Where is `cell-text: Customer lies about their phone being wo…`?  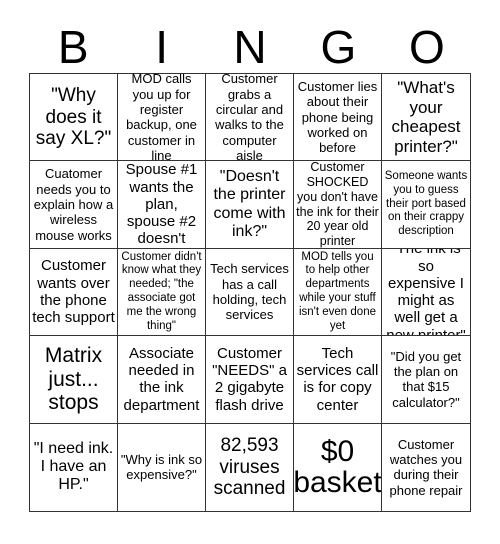
cell-text: Customer lies about their phone being wo… is located at coordinates (337, 117).